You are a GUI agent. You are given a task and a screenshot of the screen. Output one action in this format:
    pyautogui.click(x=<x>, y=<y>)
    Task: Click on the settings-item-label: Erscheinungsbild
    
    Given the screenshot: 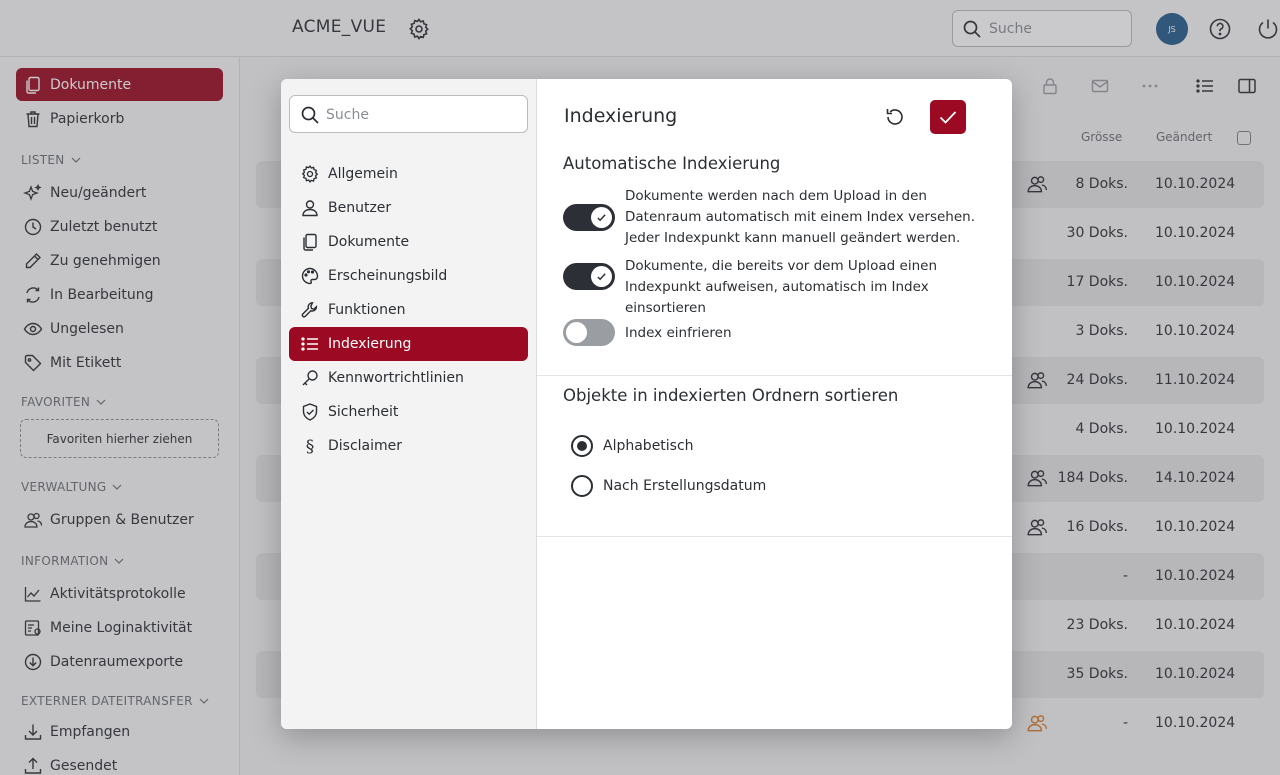 What is the action you would take?
    pyautogui.click(x=388, y=276)
    